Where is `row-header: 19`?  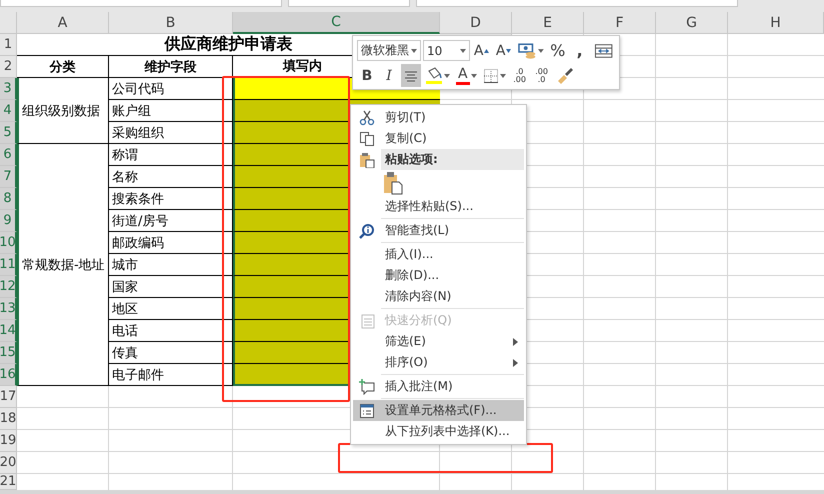
row-header: 19 is located at coordinates (8, 441).